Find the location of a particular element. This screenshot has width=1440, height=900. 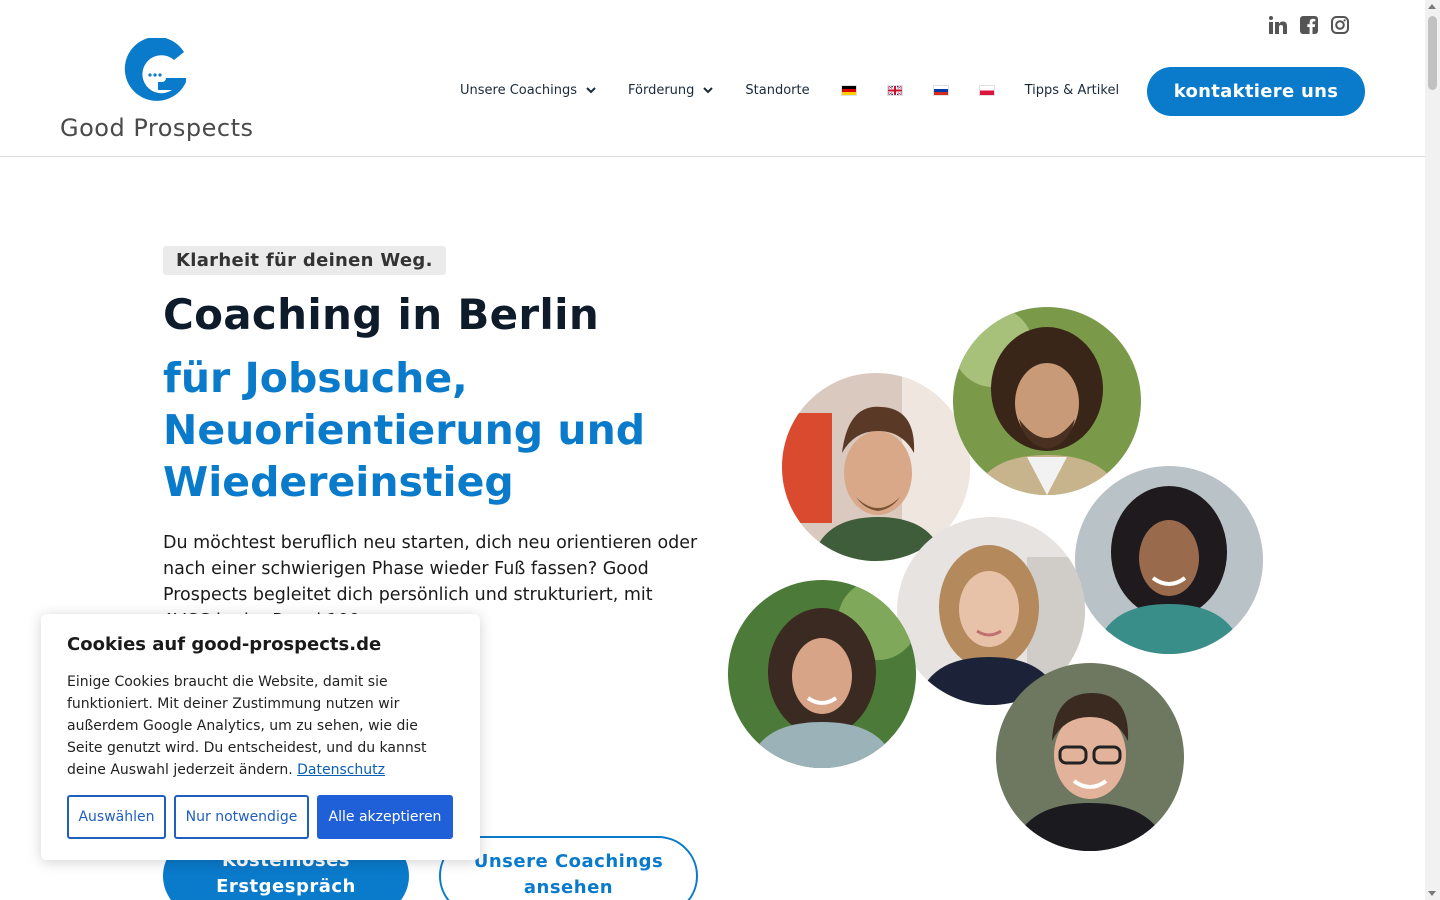

nav-label: Tipps & Artikel is located at coordinates (1072, 90).